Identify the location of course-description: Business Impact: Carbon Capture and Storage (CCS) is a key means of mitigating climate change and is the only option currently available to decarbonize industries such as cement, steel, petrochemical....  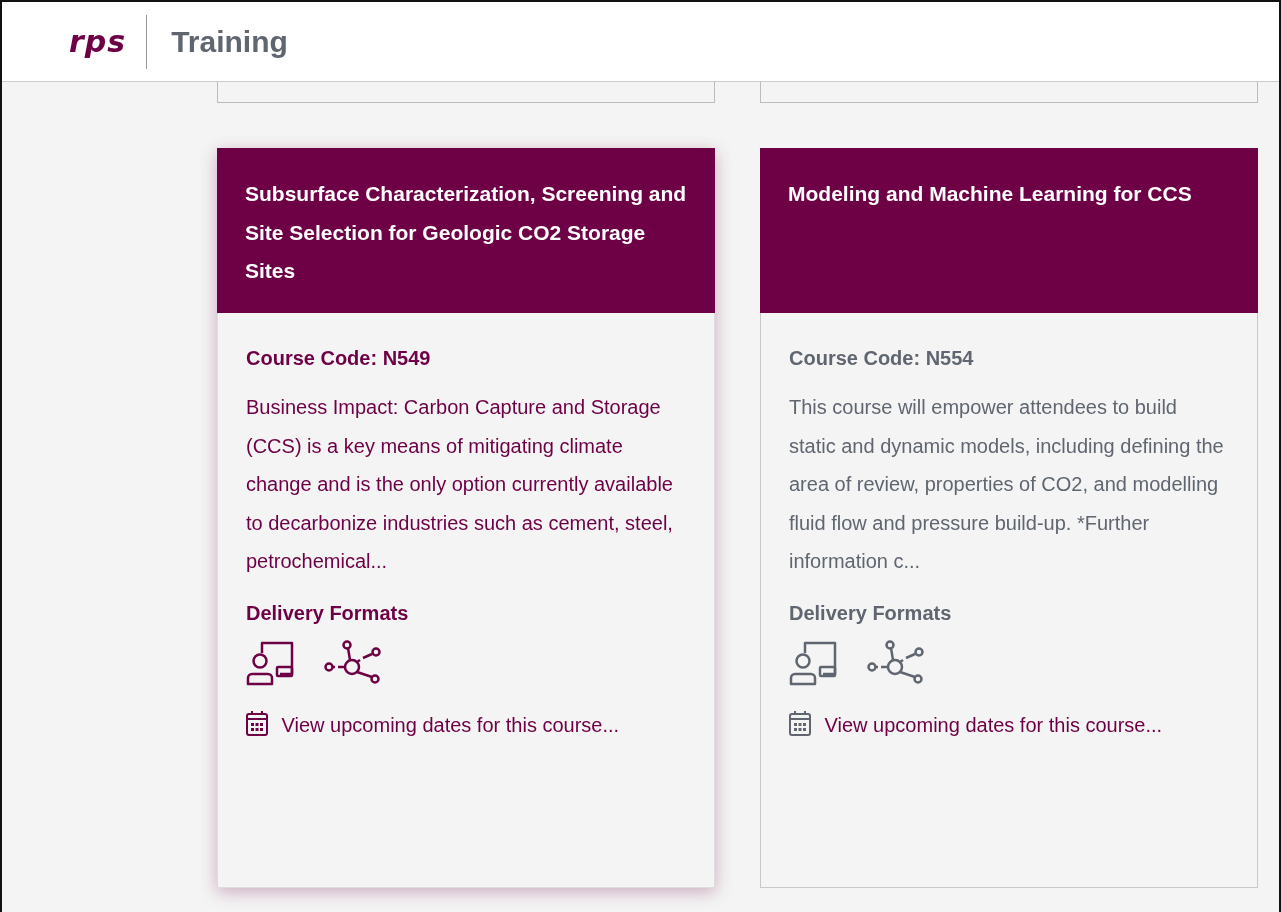
(460, 484).